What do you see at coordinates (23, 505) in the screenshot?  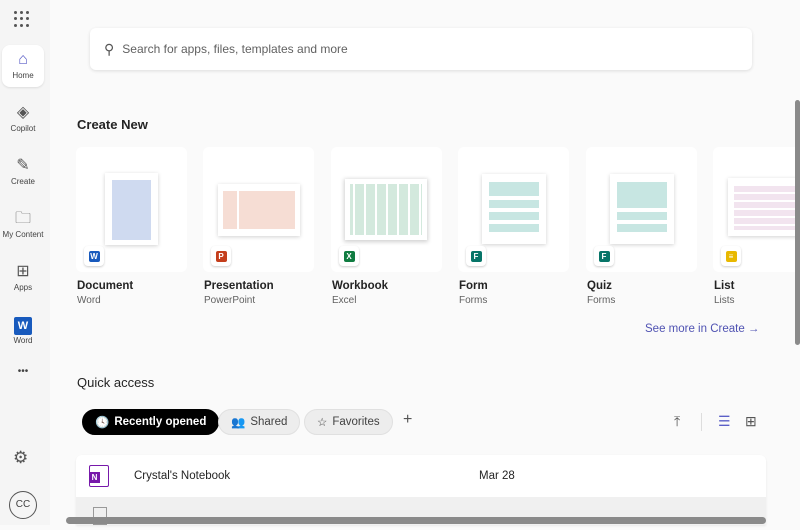 I see `avatar: CC` at bounding box center [23, 505].